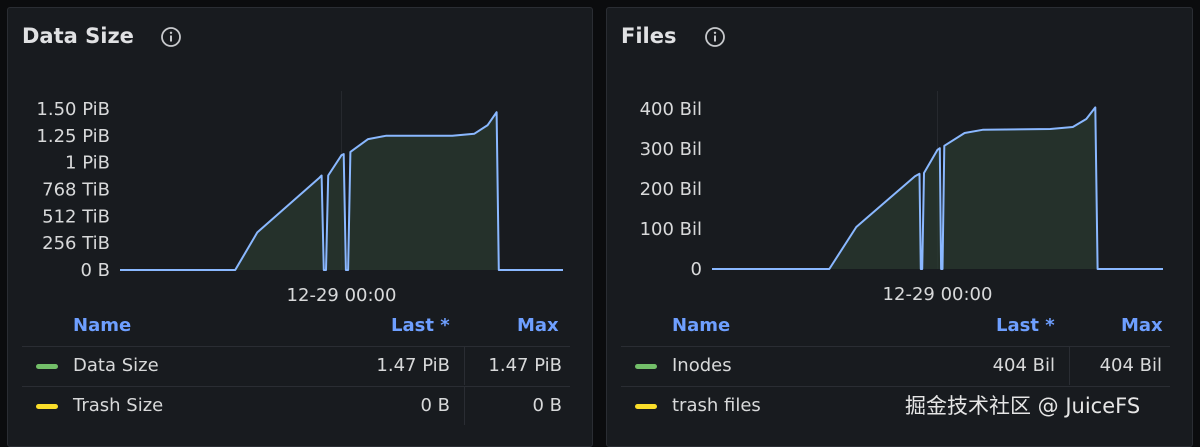 This screenshot has height=447, width=1200. I want to click on y-tick-label: 0, so click(696, 269).